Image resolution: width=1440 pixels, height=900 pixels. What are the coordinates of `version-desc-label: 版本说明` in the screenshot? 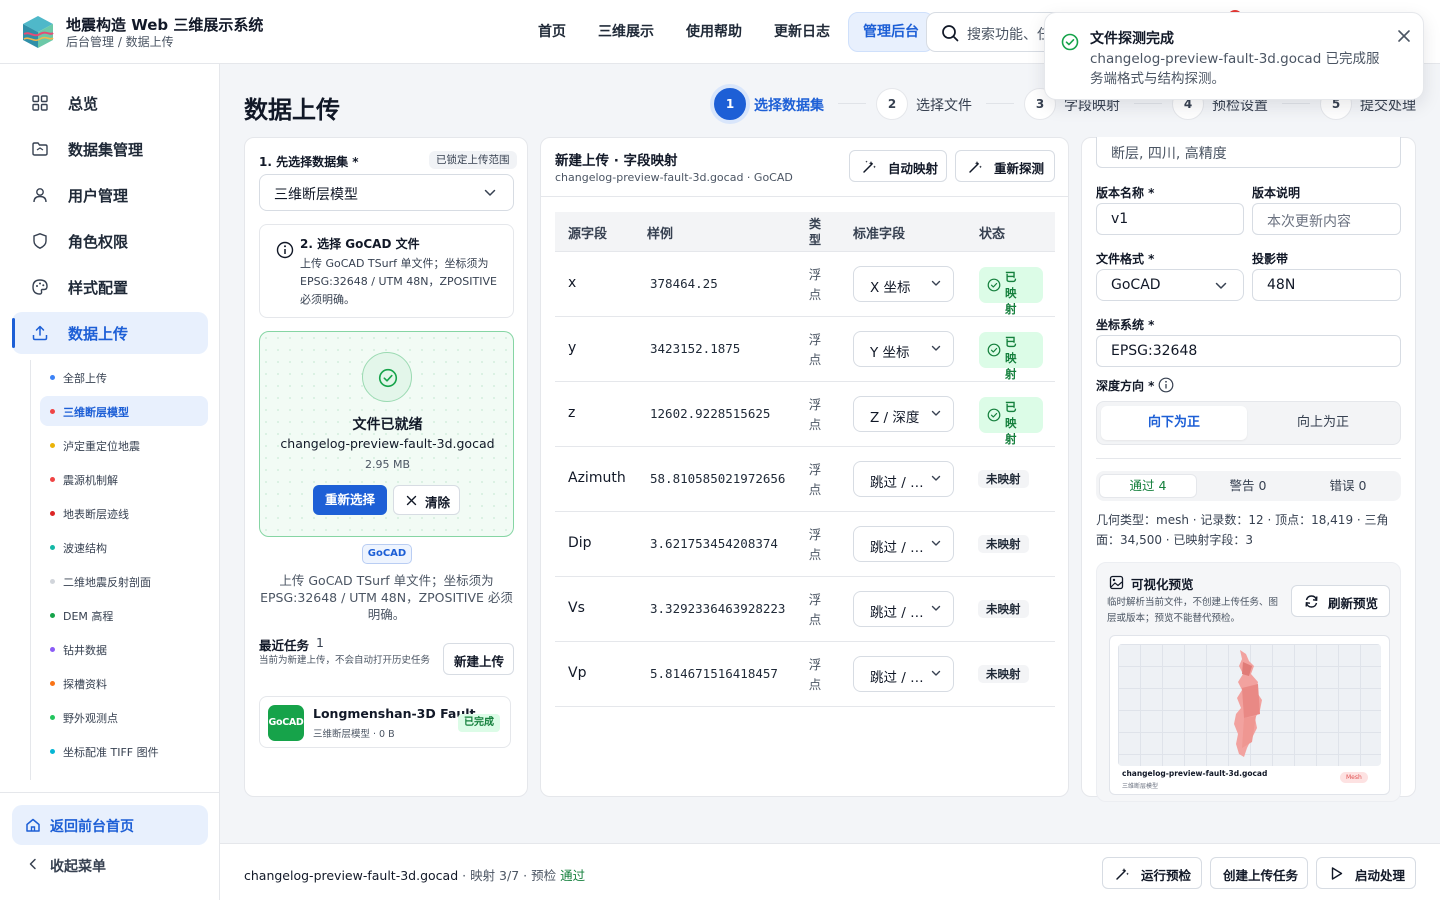 It's located at (1276, 193).